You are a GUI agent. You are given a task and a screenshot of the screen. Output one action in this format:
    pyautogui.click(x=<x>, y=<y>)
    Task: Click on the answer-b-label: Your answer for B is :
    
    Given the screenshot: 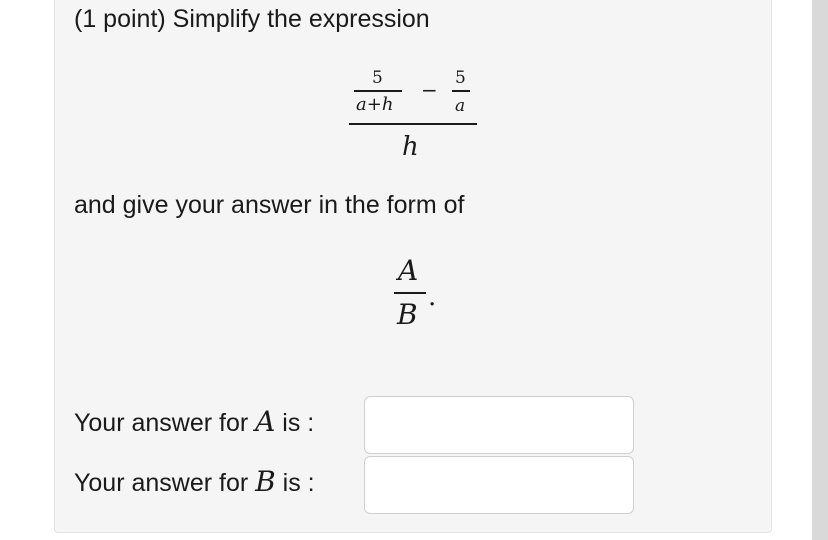 What is the action you would take?
    pyautogui.click(x=194, y=482)
    